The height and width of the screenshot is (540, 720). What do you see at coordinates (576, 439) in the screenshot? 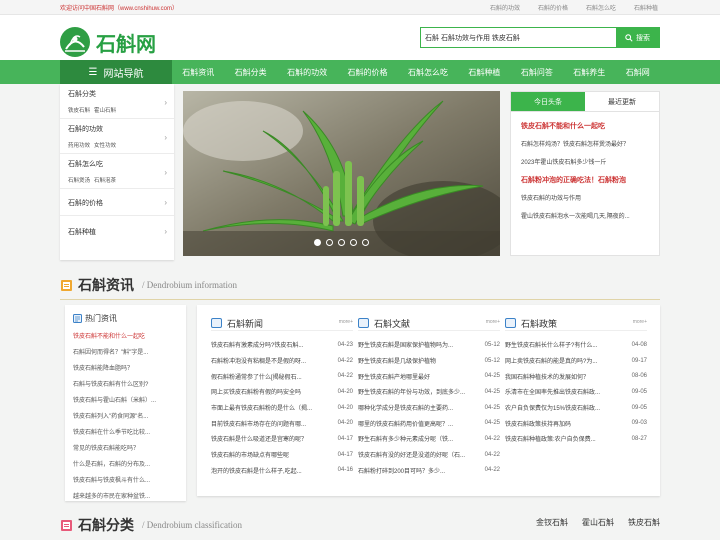
I see `list-item: 铁皮石斛种植政策:农户自负保费... 08-27` at bounding box center [576, 439].